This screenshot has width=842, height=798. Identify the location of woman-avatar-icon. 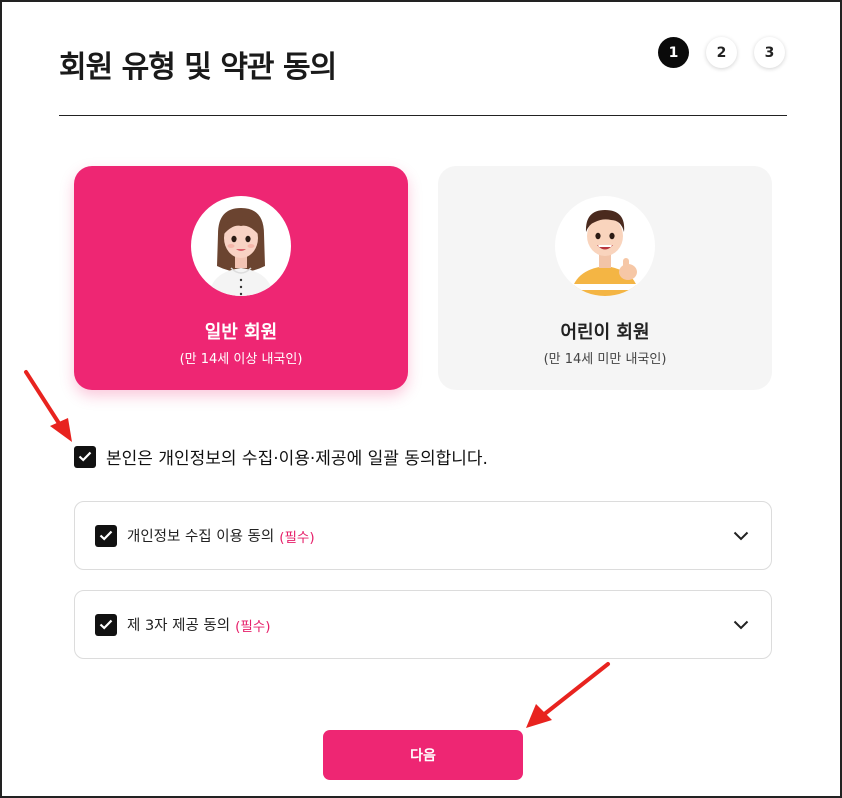
(241, 246).